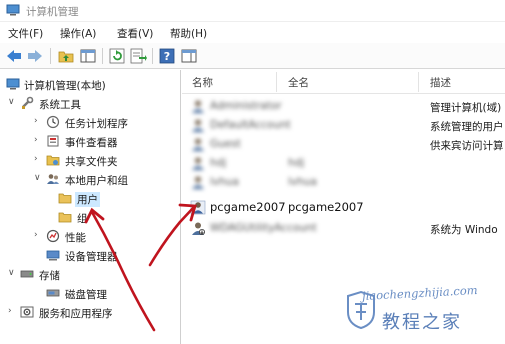 The height and width of the screenshot is (344, 505). What do you see at coordinates (298, 82) in the screenshot?
I see `column-header-fullname: 全名` at bounding box center [298, 82].